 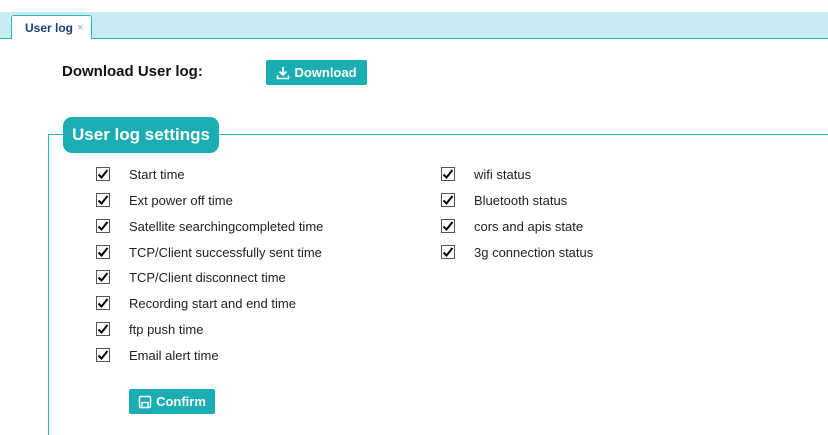 I want to click on download-button: Download, so click(x=316, y=72).